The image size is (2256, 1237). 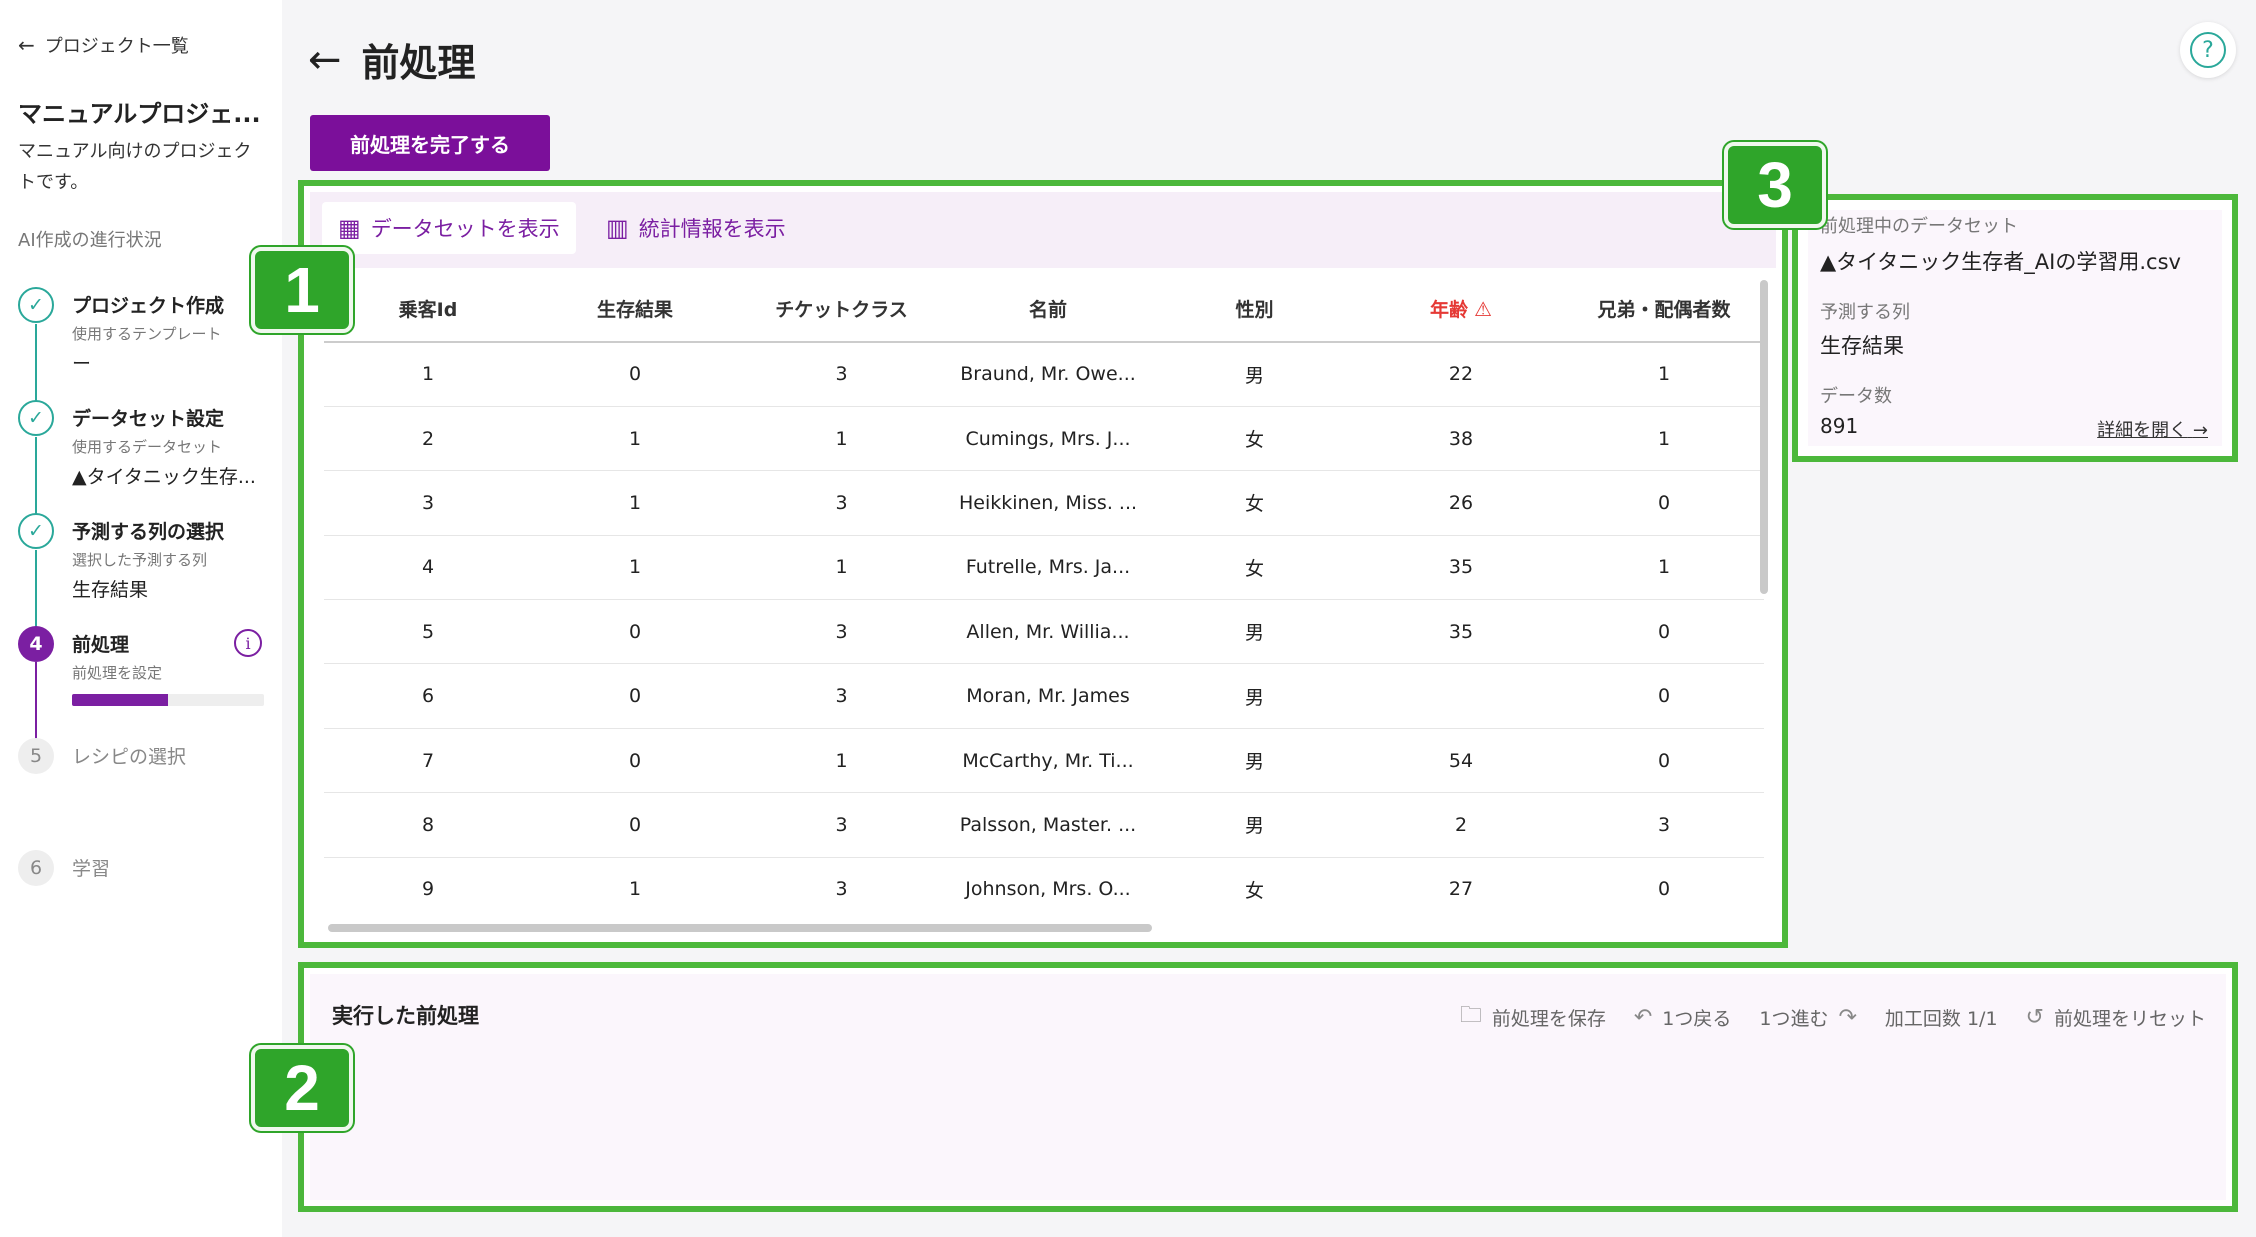 I want to click on page-title: 前処理, so click(x=418, y=63).